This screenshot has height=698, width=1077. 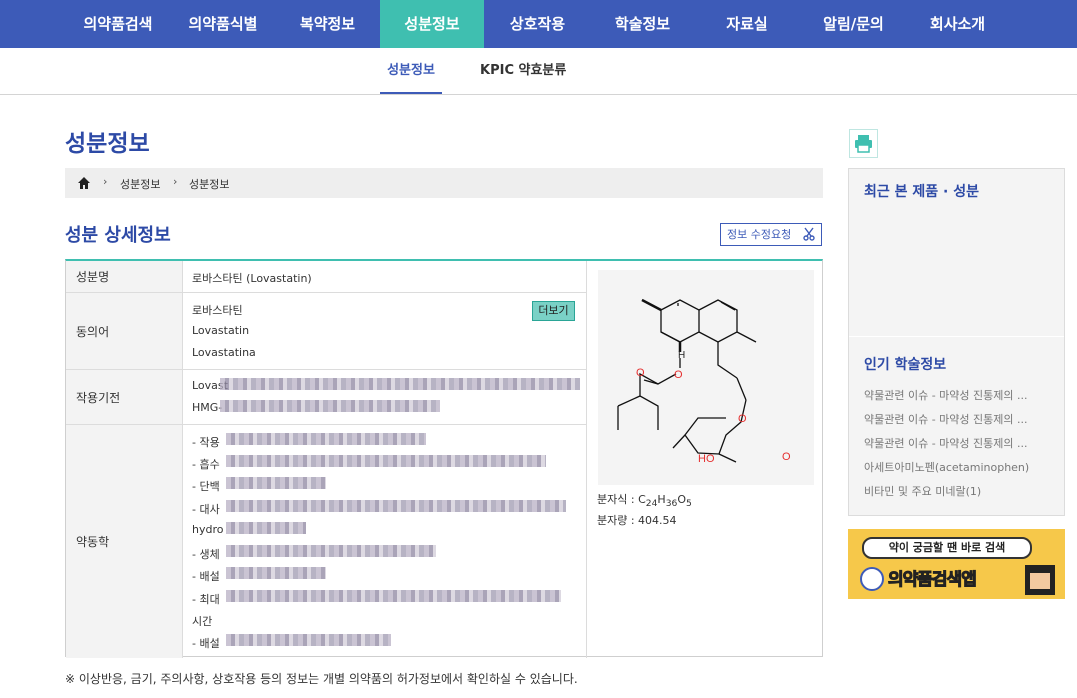 I want to click on nav-notice: 알림/문의, so click(x=853, y=24).